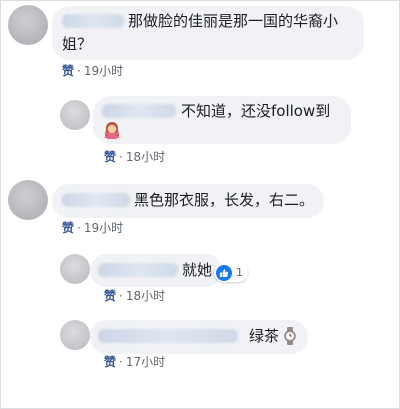 This screenshot has width=400, height=409. Describe the element at coordinates (239, 272) in the screenshot. I see `reaction-count: 1` at that location.